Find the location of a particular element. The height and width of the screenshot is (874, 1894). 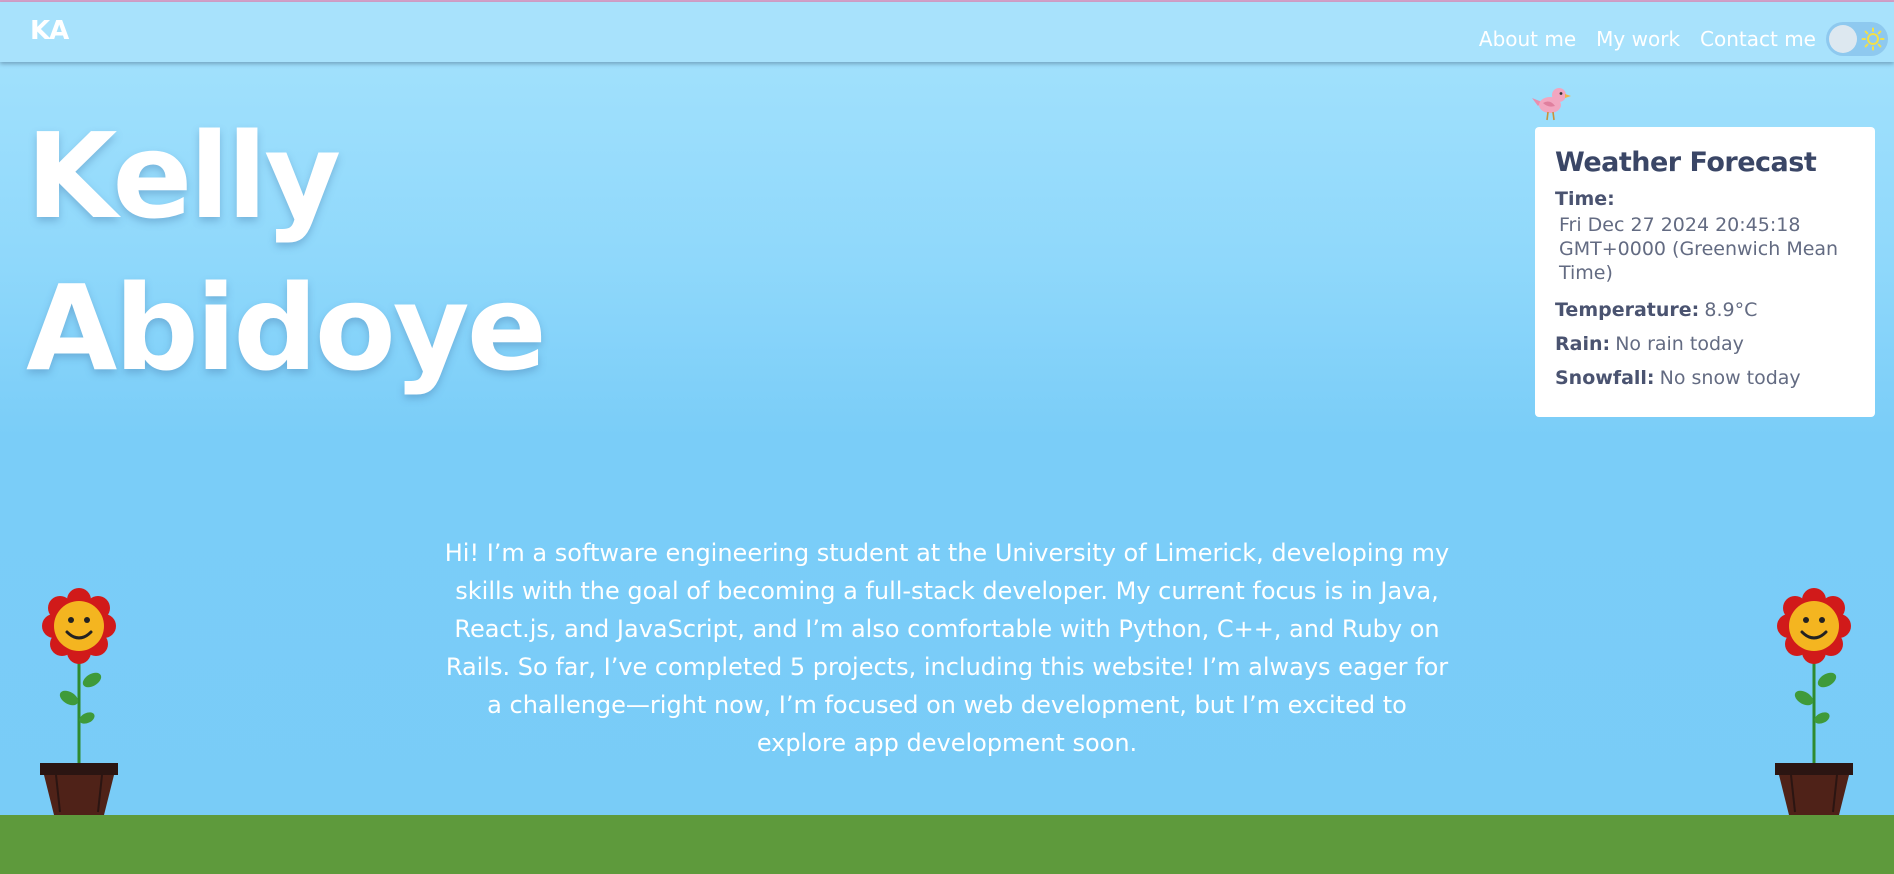

temperature-row: Temperature: 8.9°C is located at coordinates (1705, 310).